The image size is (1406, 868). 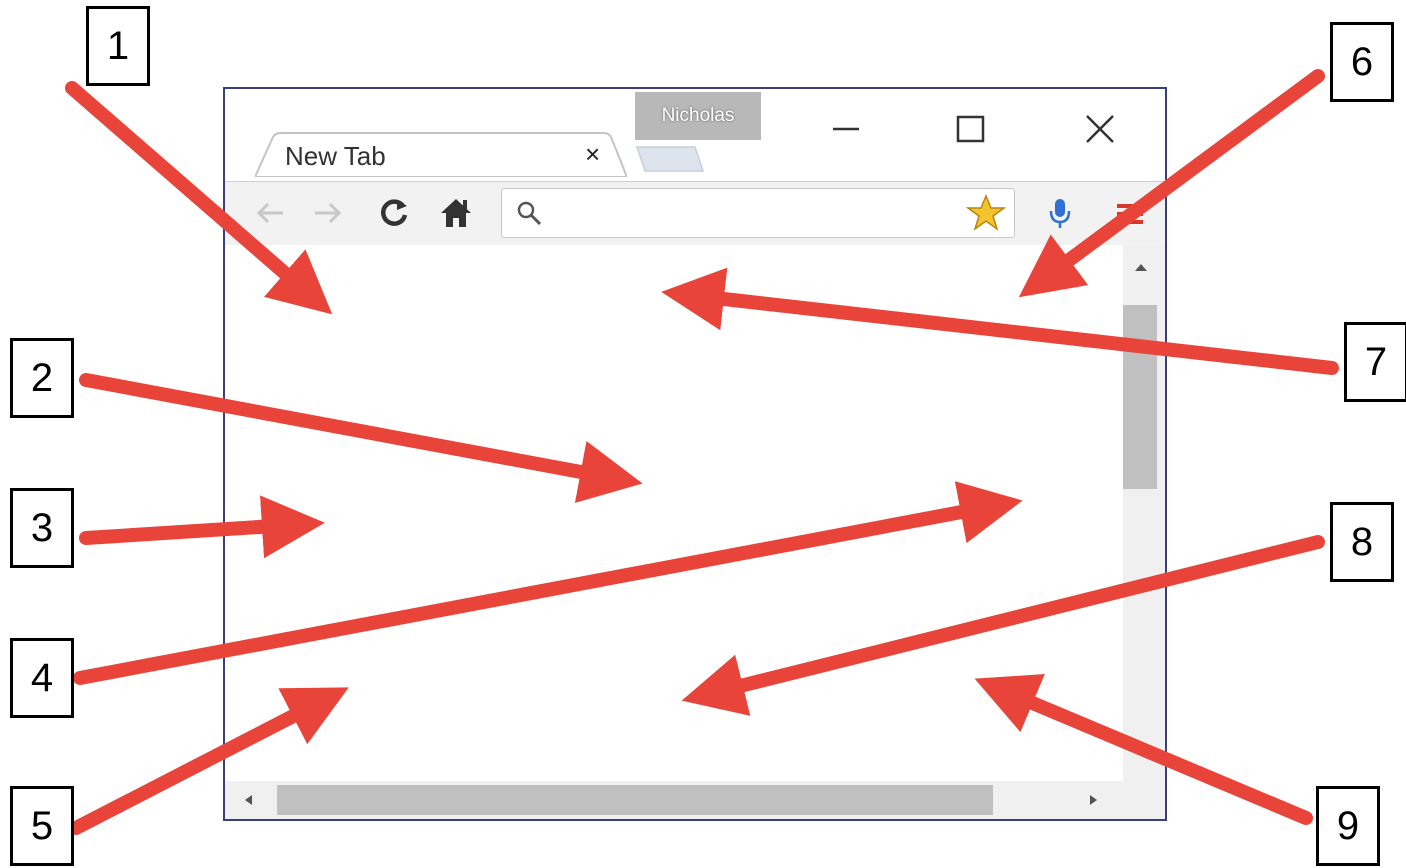 I want to click on callout-8: 8, so click(x=1362, y=542).